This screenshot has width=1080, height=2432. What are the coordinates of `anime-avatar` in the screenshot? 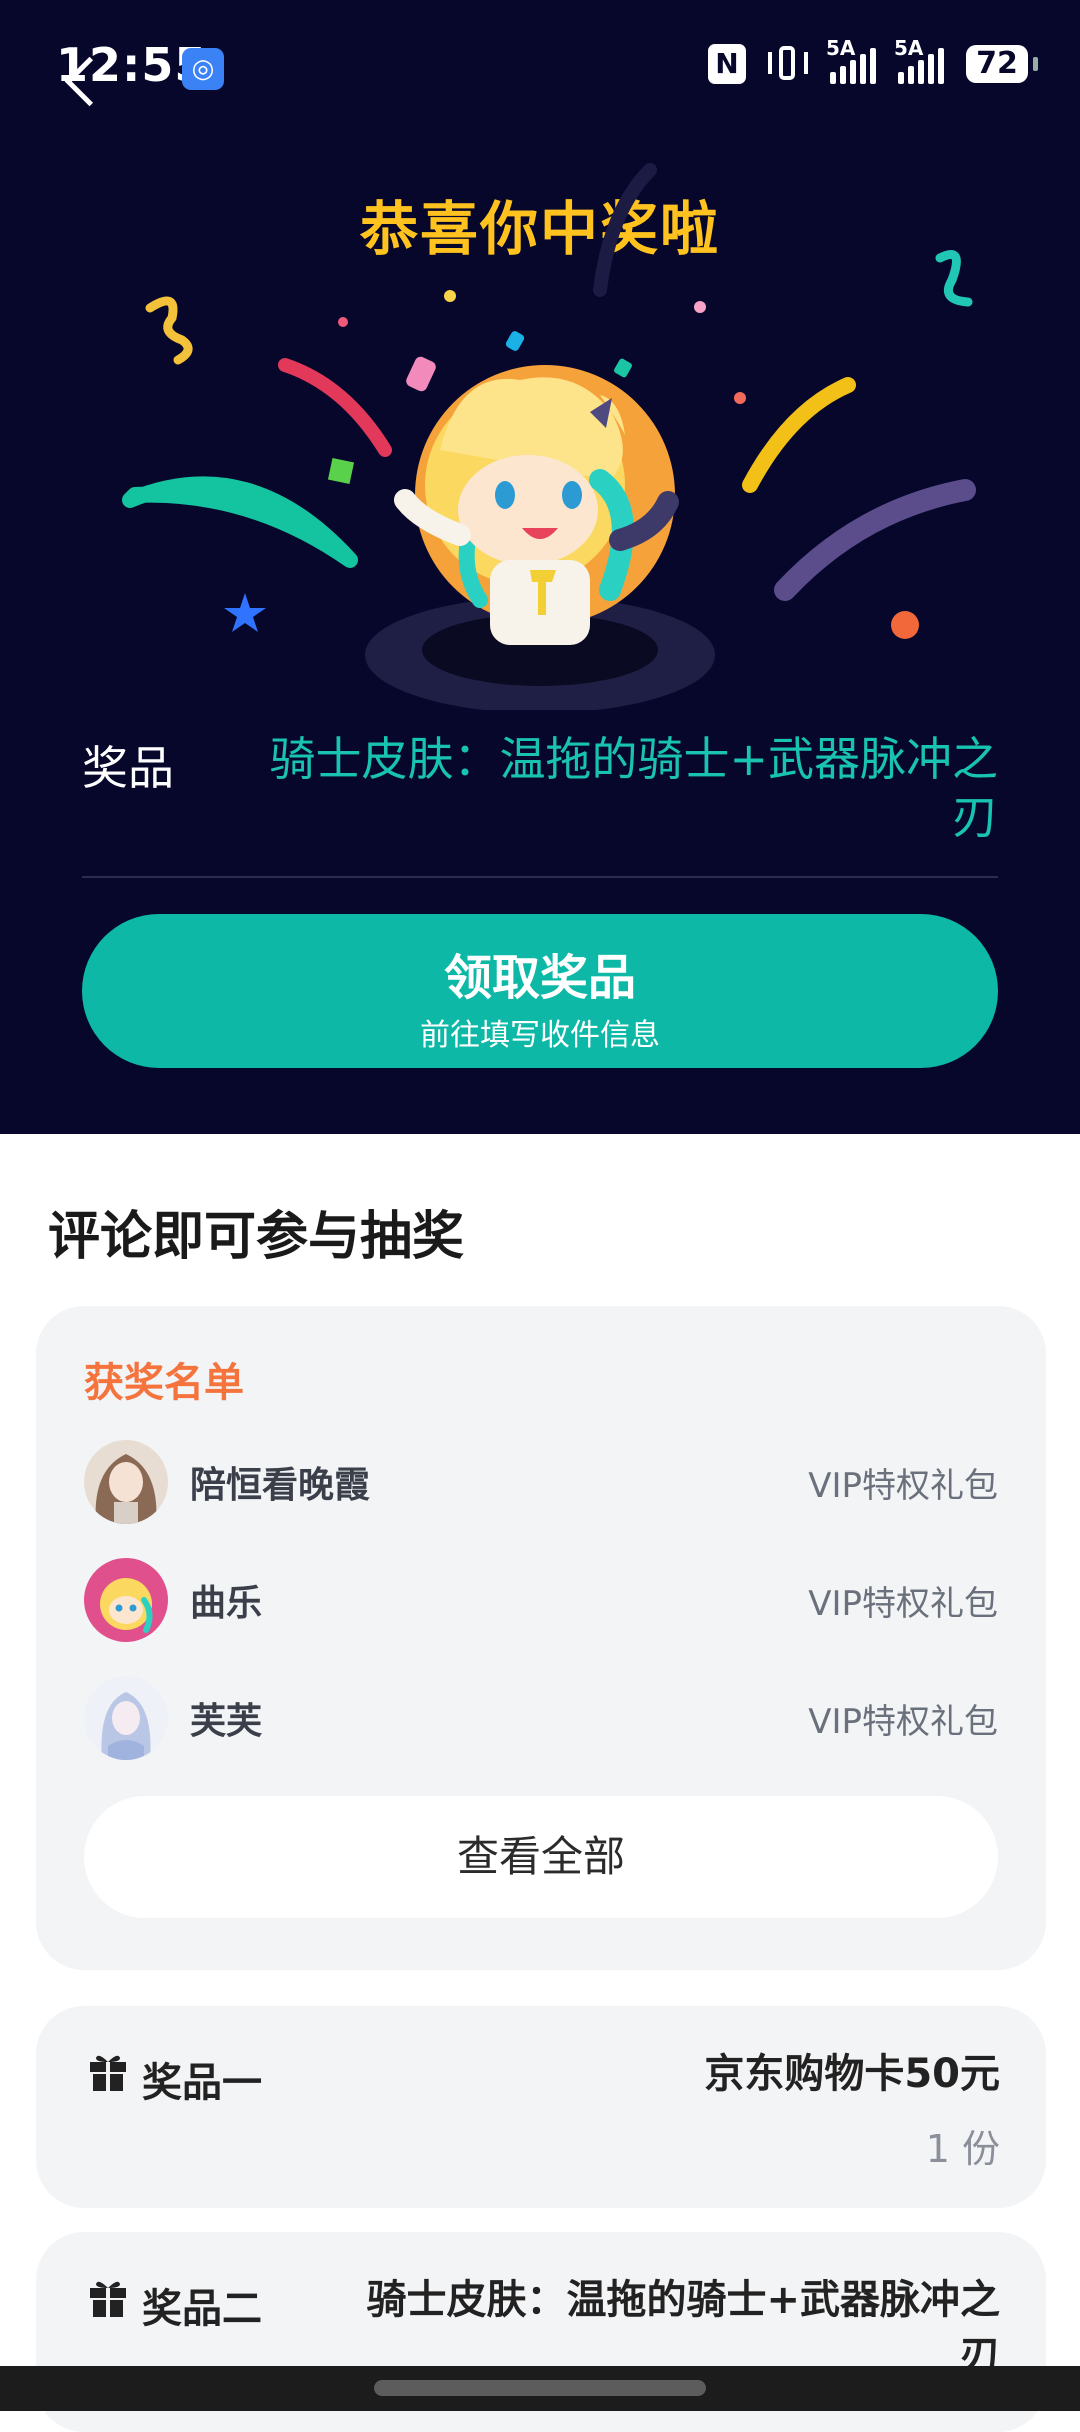 It's located at (126, 1718).